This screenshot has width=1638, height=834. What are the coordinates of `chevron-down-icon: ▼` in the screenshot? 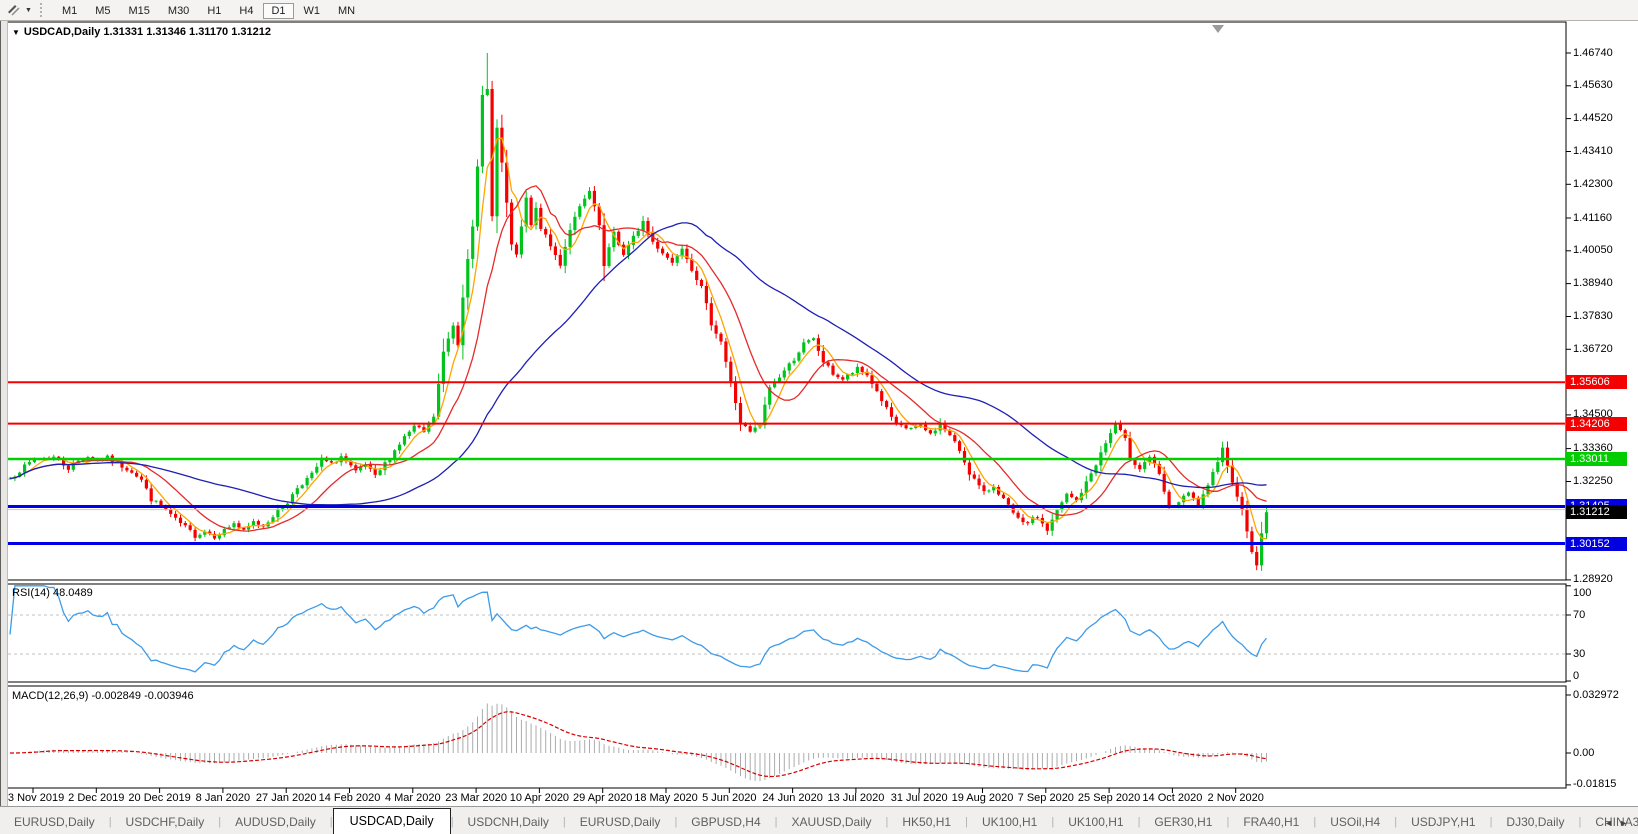 It's located at (28, 10).